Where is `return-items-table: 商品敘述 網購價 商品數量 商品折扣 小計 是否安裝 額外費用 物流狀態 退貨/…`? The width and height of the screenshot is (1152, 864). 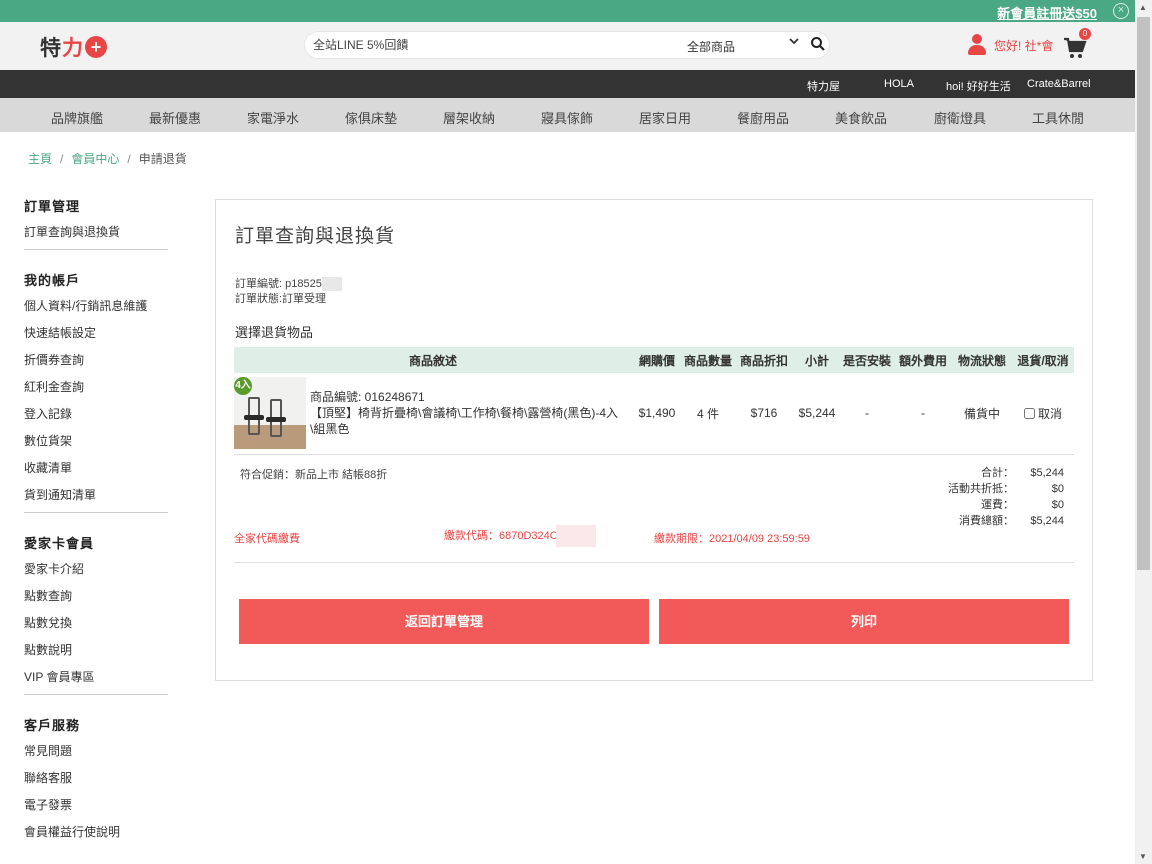
return-items-table: 商品敘述 網購價 商品數量 商品折扣 小計 是否安裝 額外費用 物流狀態 退貨/… is located at coordinates (654, 400).